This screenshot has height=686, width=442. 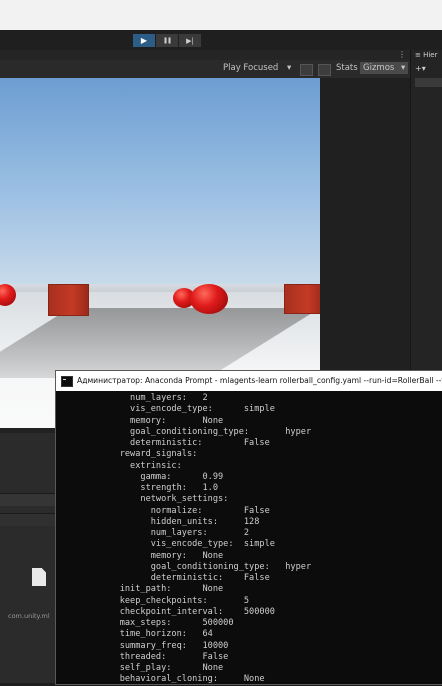 What do you see at coordinates (302, 299) in the screenshot?
I see `red-cube-right` at bounding box center [302, 299].